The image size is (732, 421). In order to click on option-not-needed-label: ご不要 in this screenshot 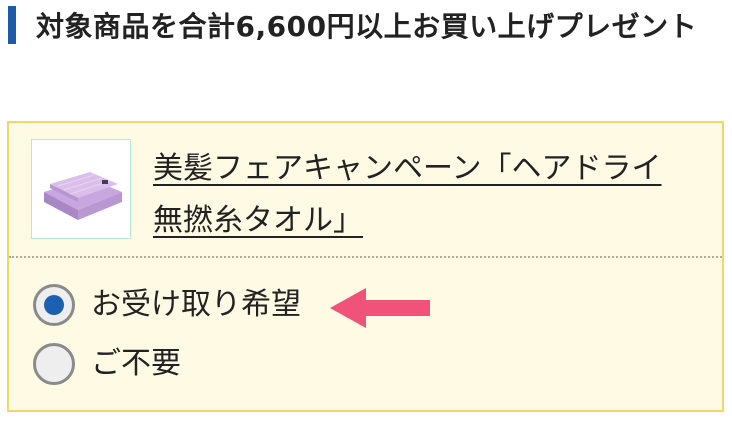, I will do `click(136, 363)`.